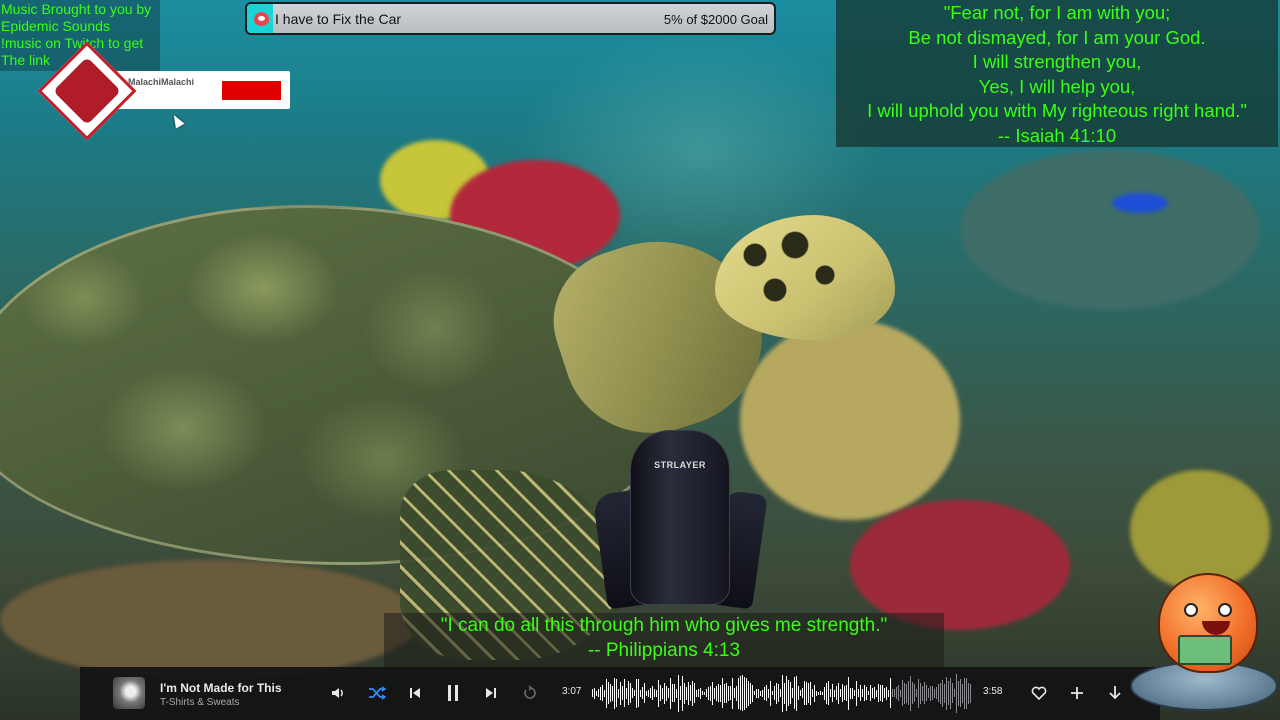  What do you see at coordinates (715, 19) in the screenshot?
I see `goal-progress-text: 5% of $2000 Goal` at bounding box center [715, 19].